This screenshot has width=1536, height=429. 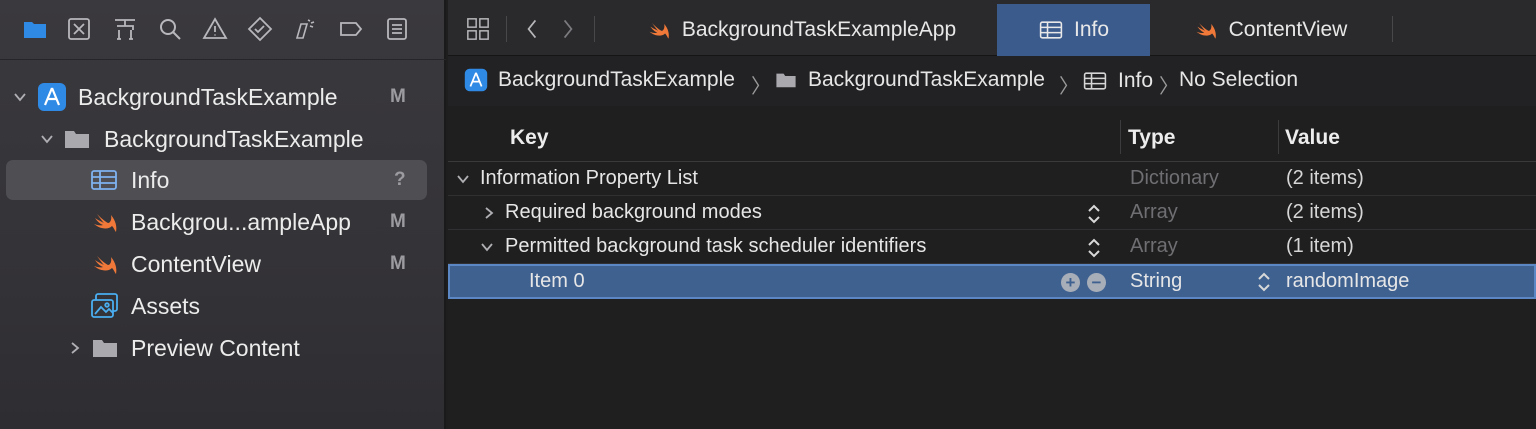 What do you see at coordinates (532, 29) in the screenshot?
I see `back-chevron-icon` at bounding box center [532, 29].